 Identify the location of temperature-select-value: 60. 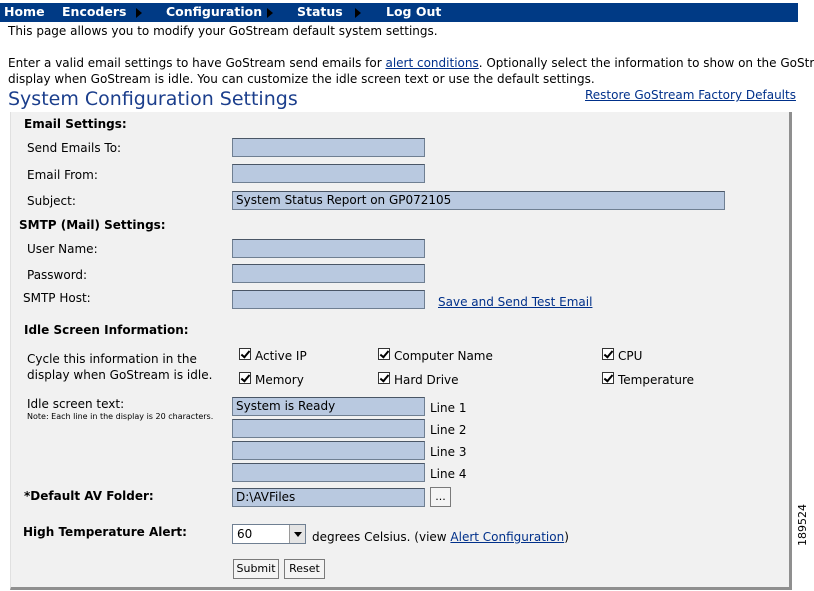
(245, 534).